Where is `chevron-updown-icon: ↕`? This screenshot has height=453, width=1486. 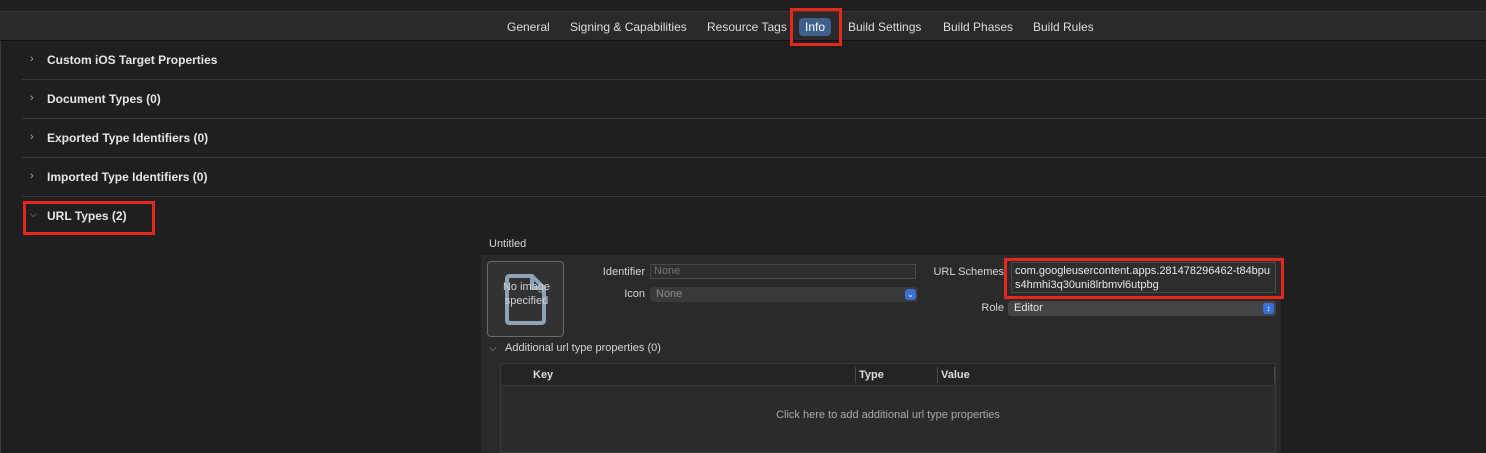 chevron-updown-icon: ↕ is located at coordinates (1268, 308).